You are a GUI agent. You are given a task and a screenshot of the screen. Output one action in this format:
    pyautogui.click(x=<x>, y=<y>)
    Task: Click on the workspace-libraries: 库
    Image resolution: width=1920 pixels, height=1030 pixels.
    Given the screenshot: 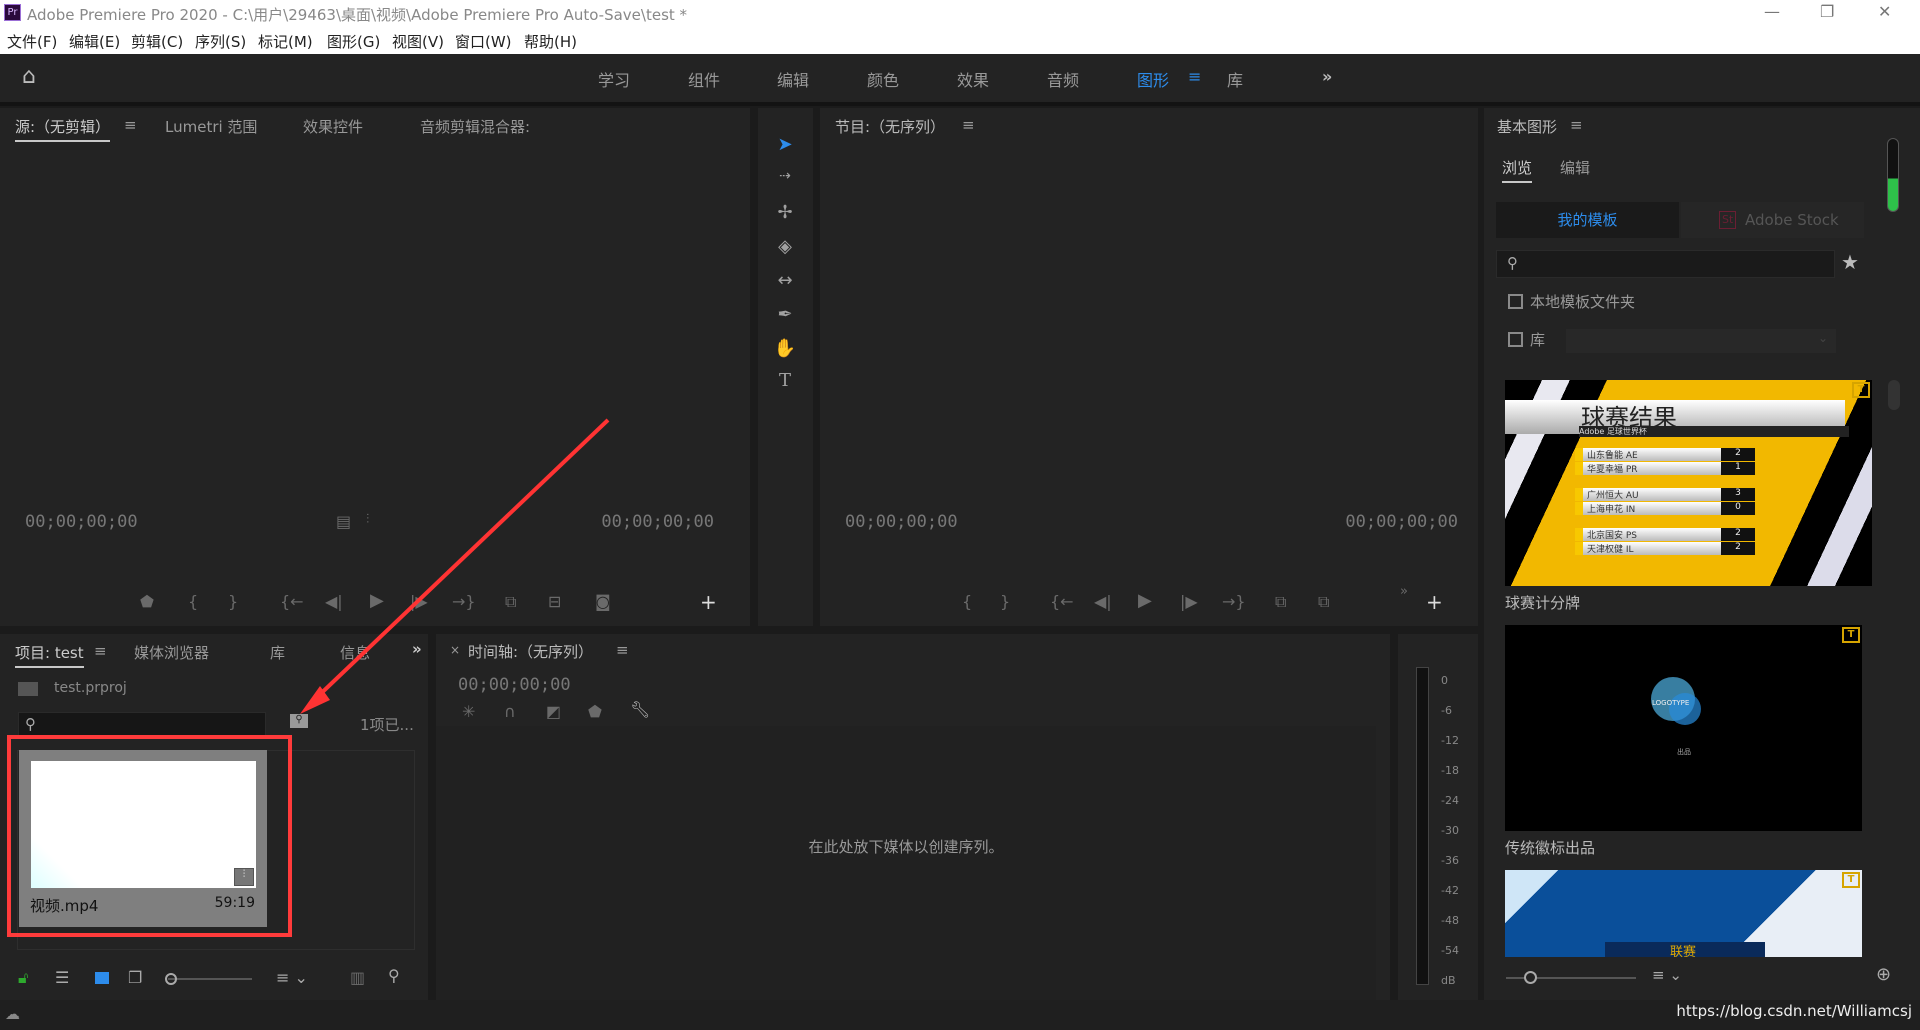 What is the action you would take?
    pyautogui.click(x=1235, y=79)
    